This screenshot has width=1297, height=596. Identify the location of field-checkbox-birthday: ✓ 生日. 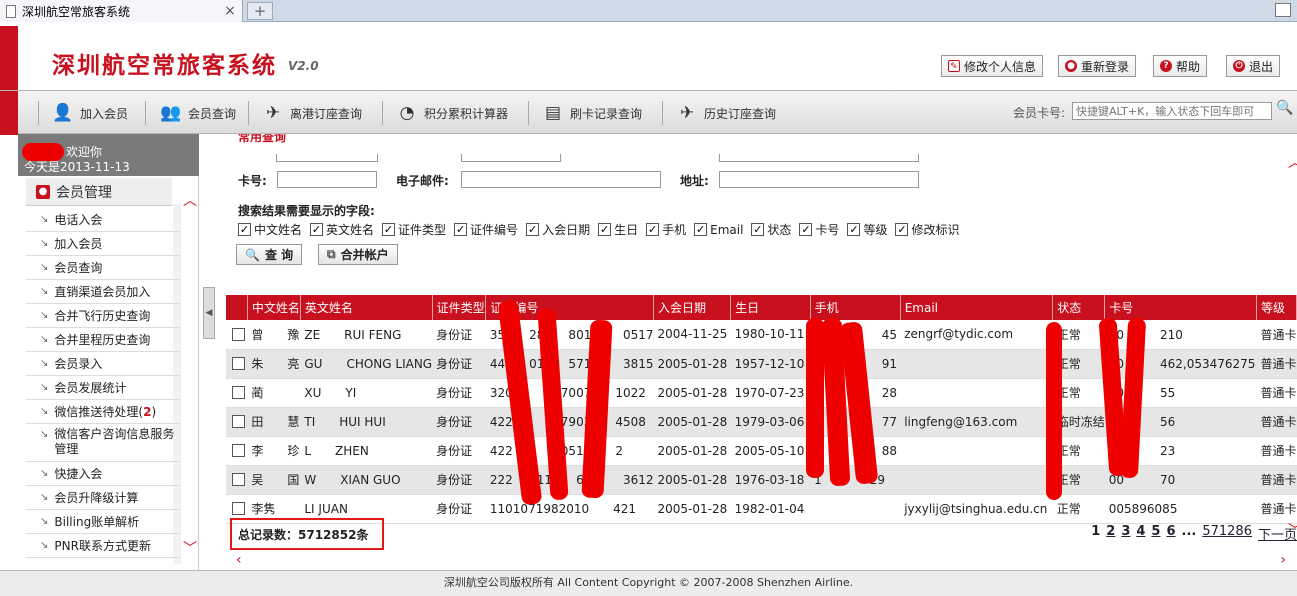
(618, 229).